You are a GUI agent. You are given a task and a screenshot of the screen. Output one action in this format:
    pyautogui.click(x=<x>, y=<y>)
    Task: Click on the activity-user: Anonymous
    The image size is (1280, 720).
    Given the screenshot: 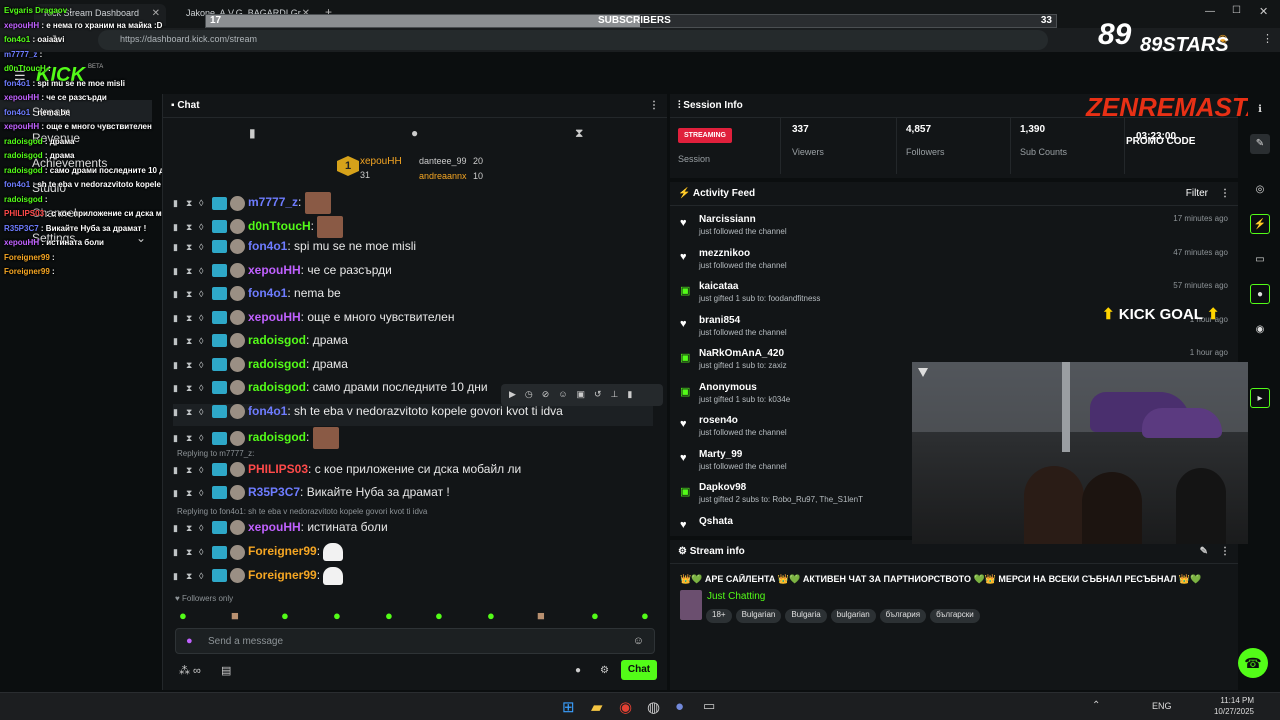 What is the action you would take?
    pyautogui.click(x=728, y=387)
    